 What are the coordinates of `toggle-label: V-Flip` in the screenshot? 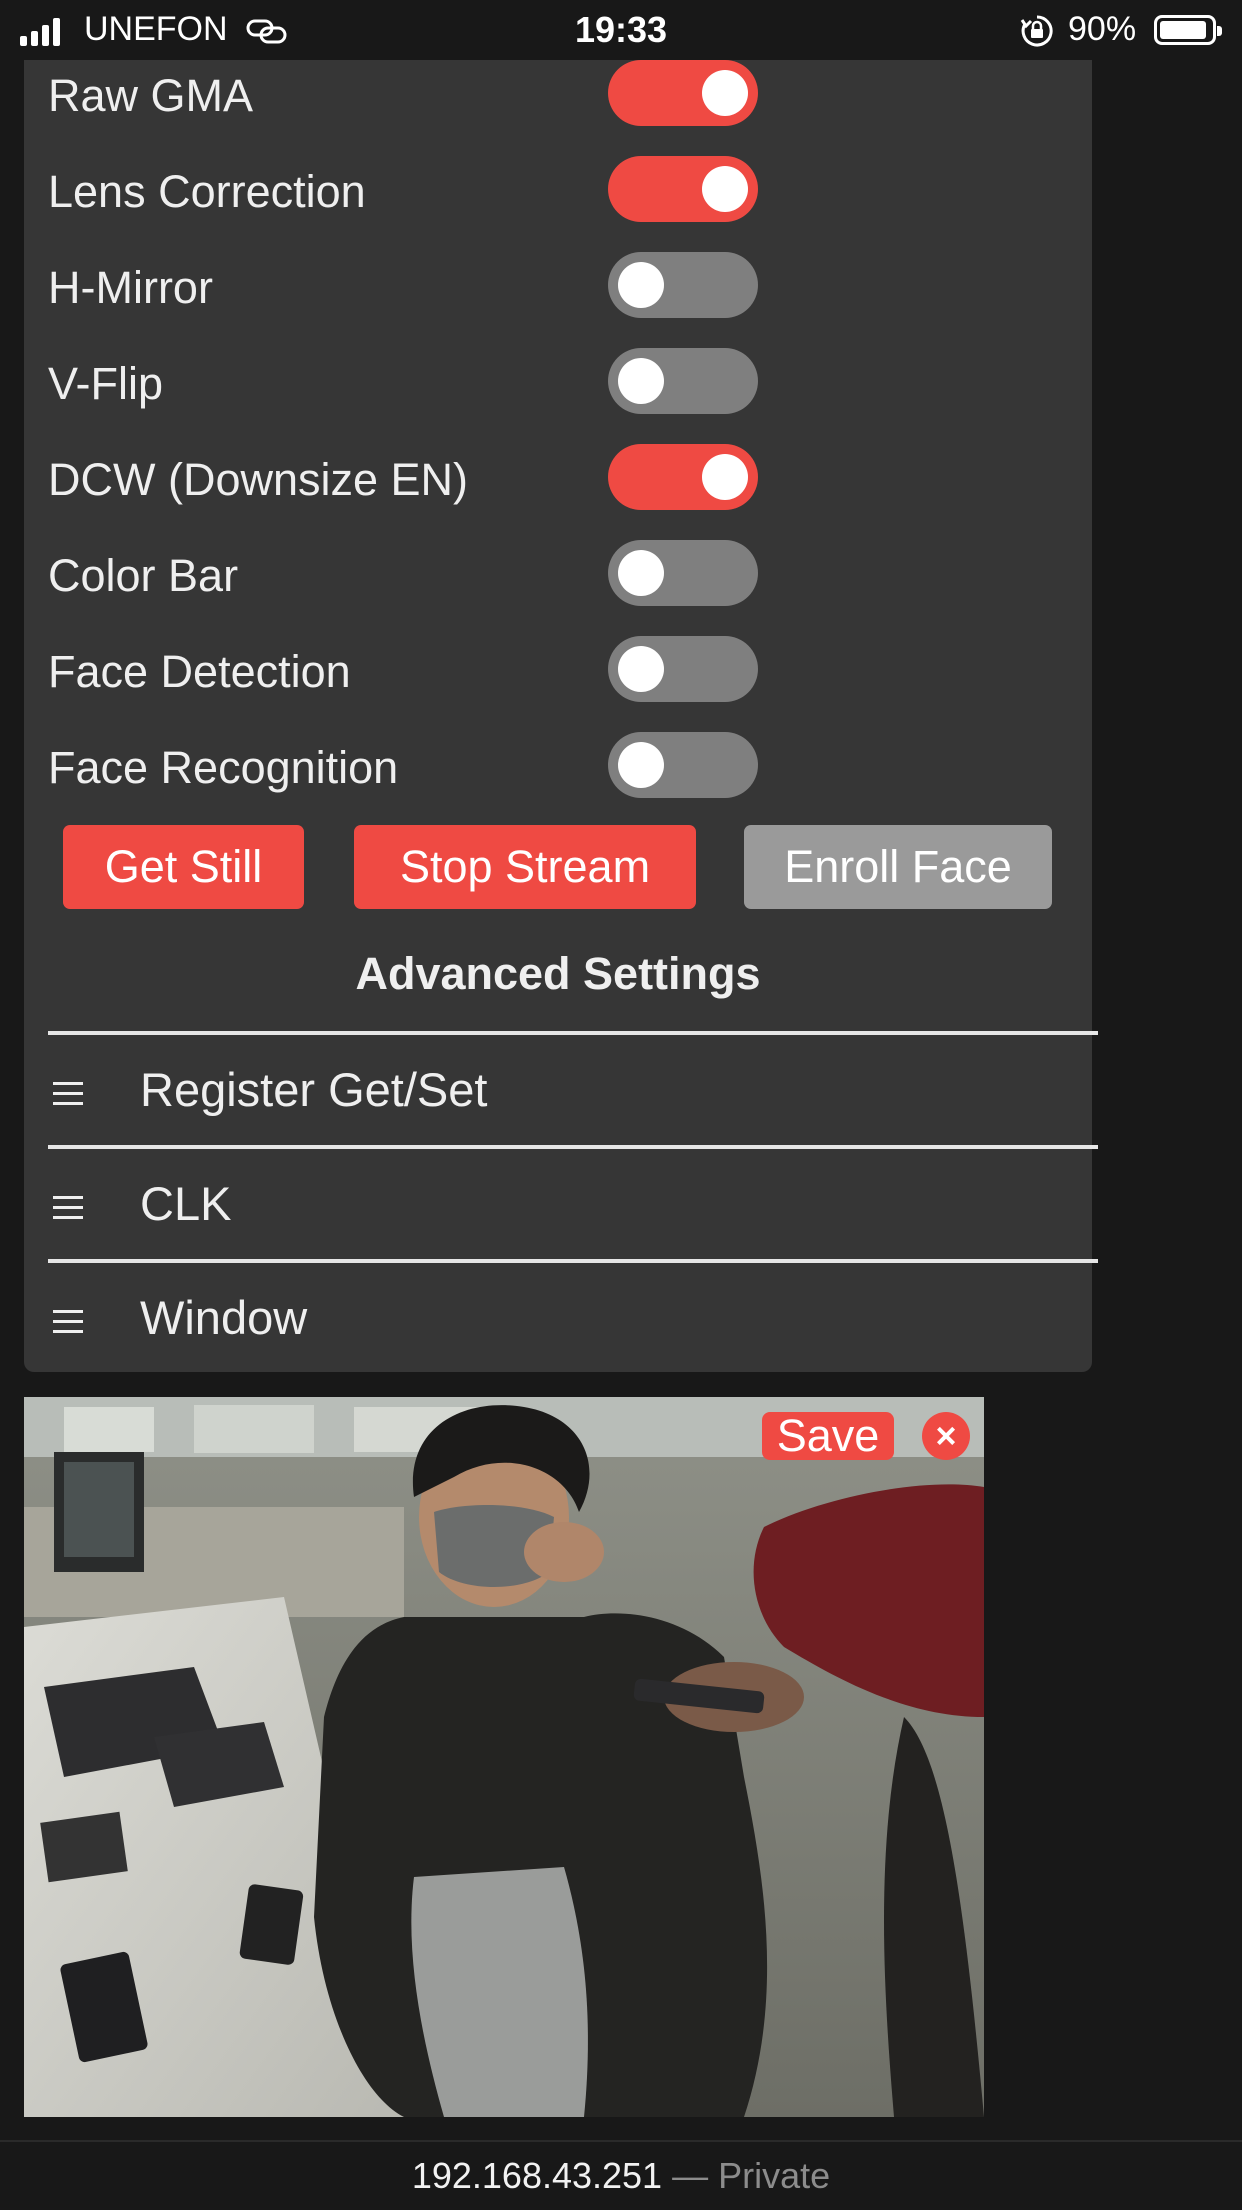 It's located at (106, 383).